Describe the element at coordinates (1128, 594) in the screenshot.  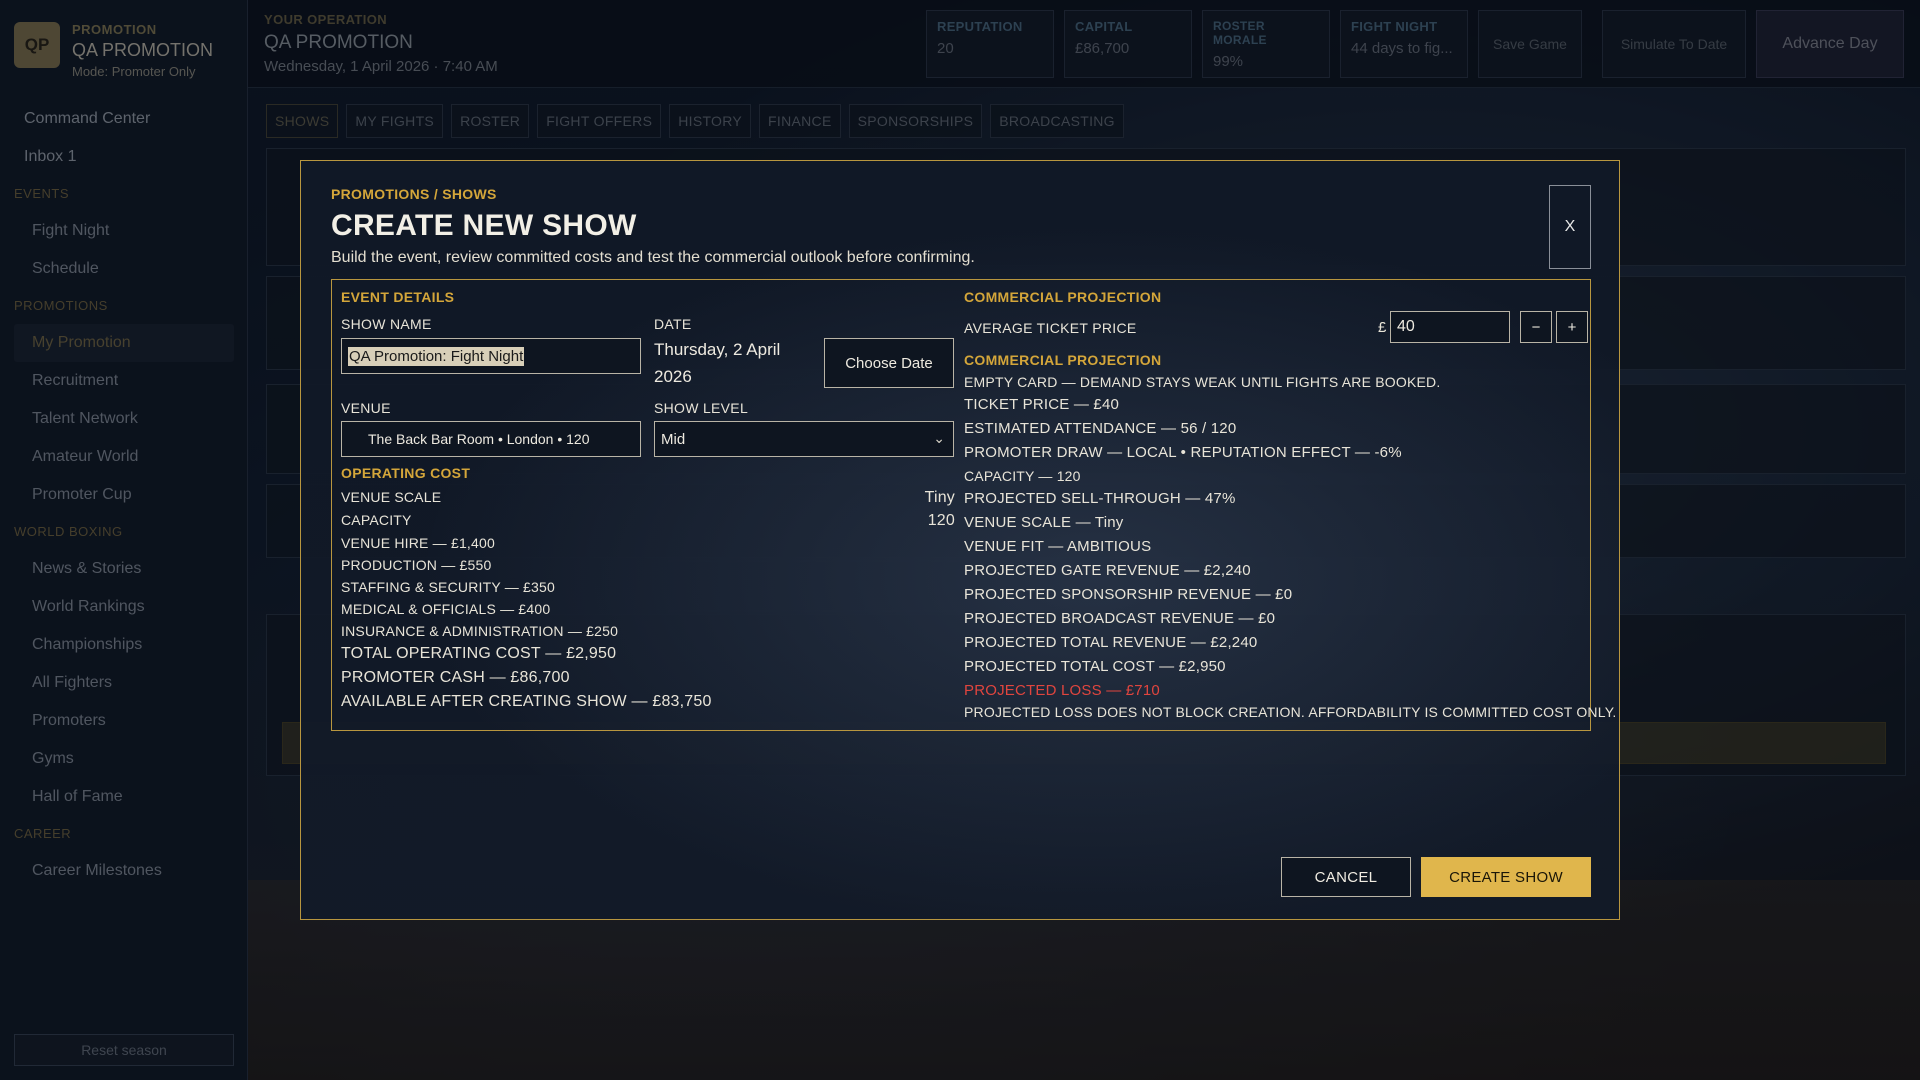
I see `projection-sponsorship-revenue: PROJECTED SPONSORSHIP REVENUE — £0` at that location.